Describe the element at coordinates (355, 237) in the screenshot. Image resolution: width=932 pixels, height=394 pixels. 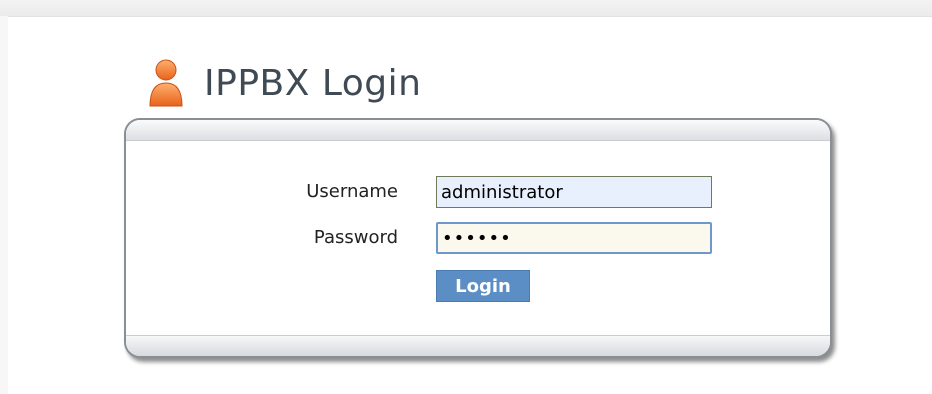
I see `password-label: Password` at that location.